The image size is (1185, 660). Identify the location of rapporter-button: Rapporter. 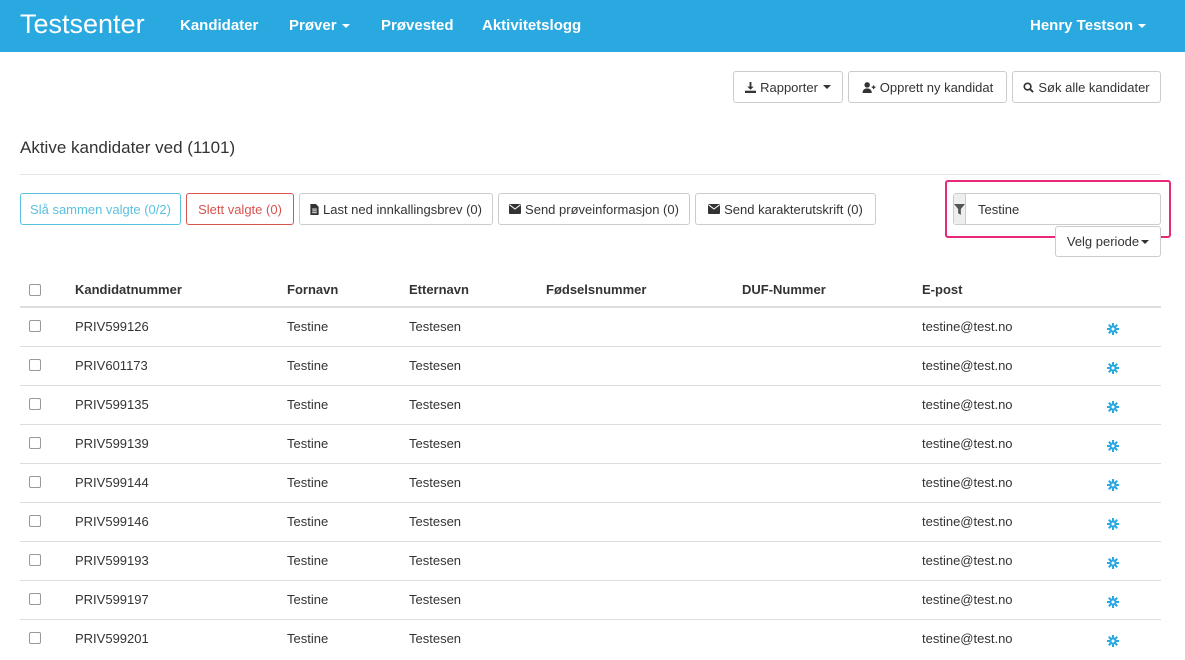
(788, 87).